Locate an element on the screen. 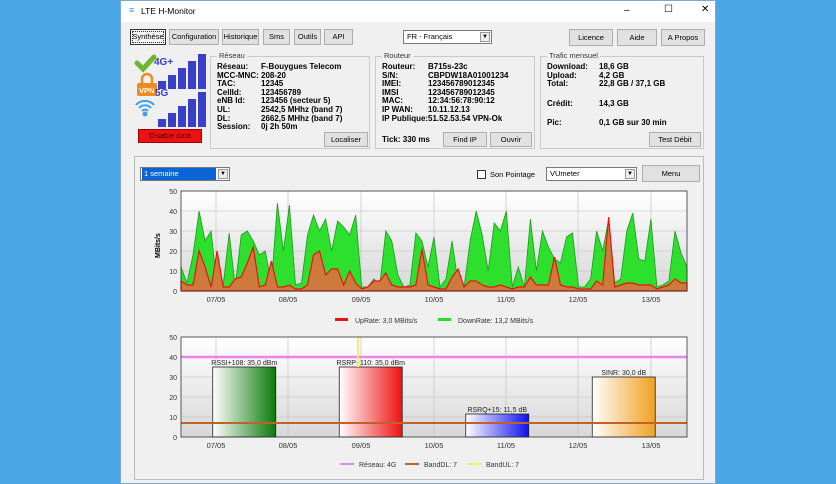  c1-ytick-label: 0 is located at coordinates (175, 292).